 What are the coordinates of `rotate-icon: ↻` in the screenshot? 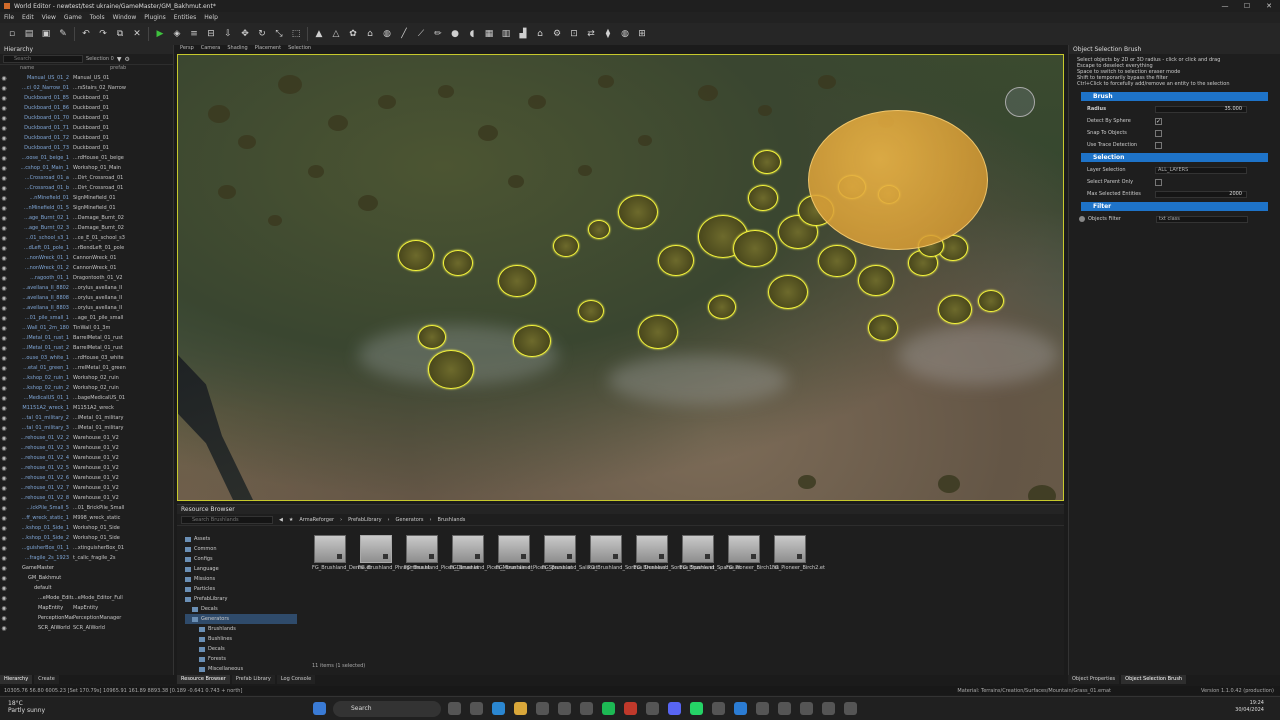 It's located at (262, 34).